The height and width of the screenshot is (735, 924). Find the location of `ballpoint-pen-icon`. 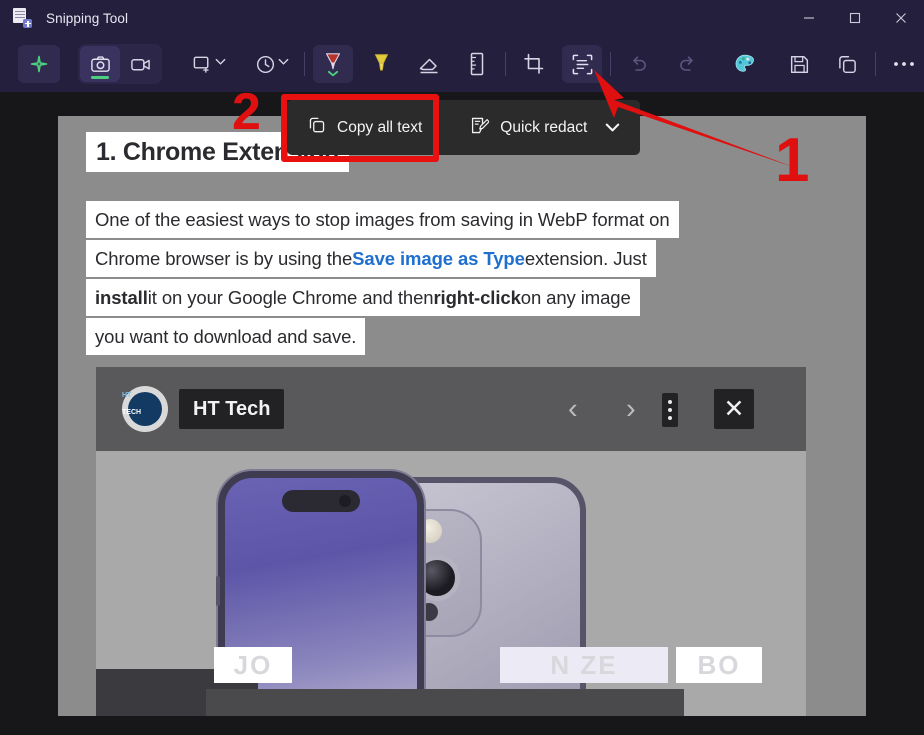

ballpoint-pen-icon is located at coordinates (333, 65).